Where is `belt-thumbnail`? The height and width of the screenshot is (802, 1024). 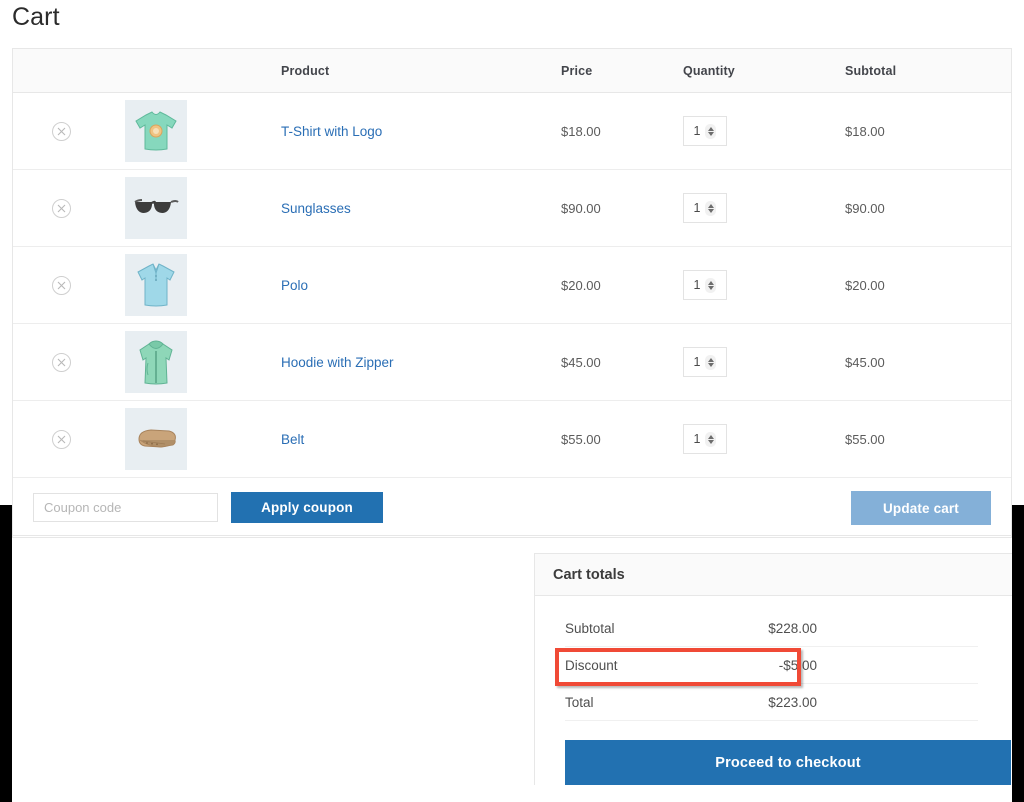
belt-thumbnail is located at coordinates (156, 439).